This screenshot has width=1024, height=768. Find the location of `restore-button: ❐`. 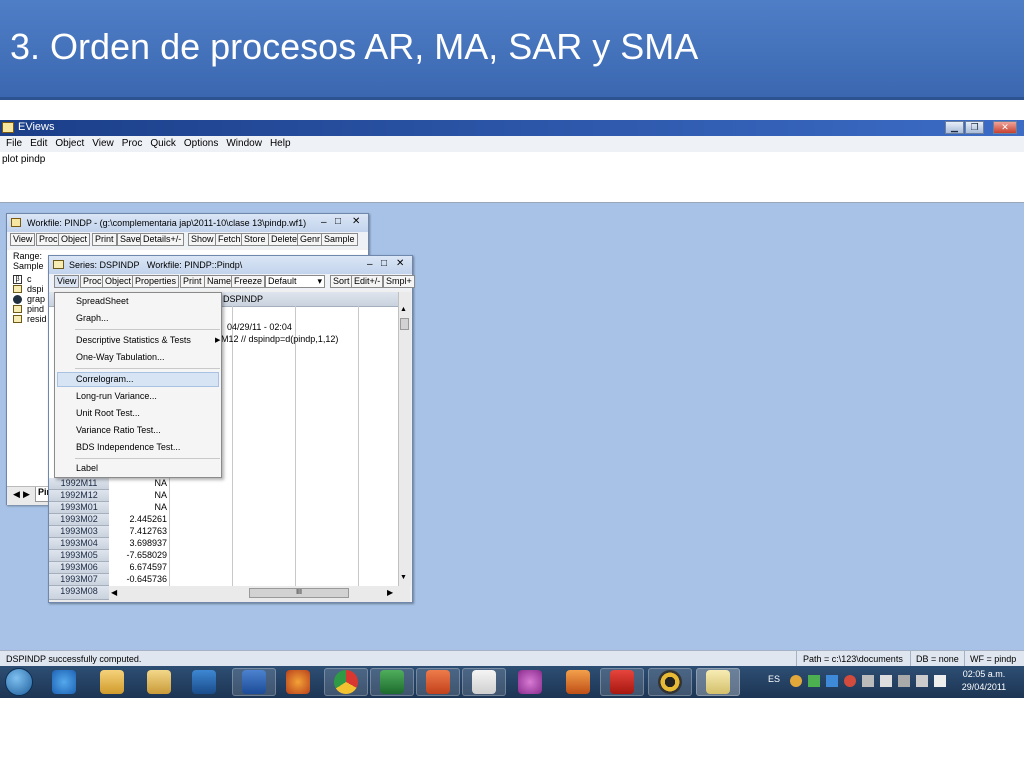

restore-button: ❐ is located at coordinates (974, 127).